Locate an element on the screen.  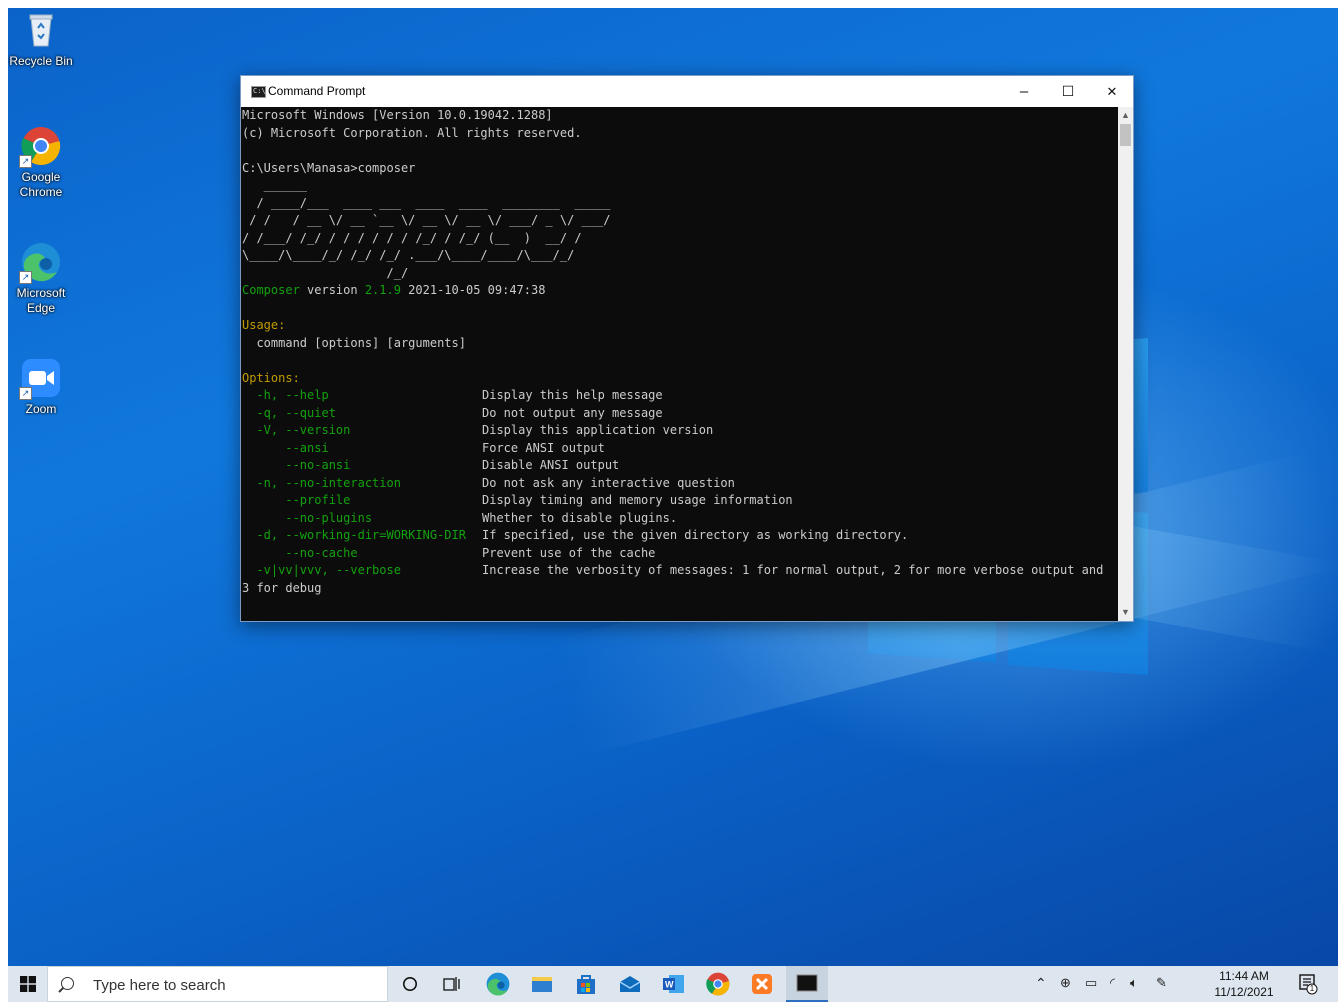
desktop-icon-label: Recycle Bin is located at coordinates (41, 61).